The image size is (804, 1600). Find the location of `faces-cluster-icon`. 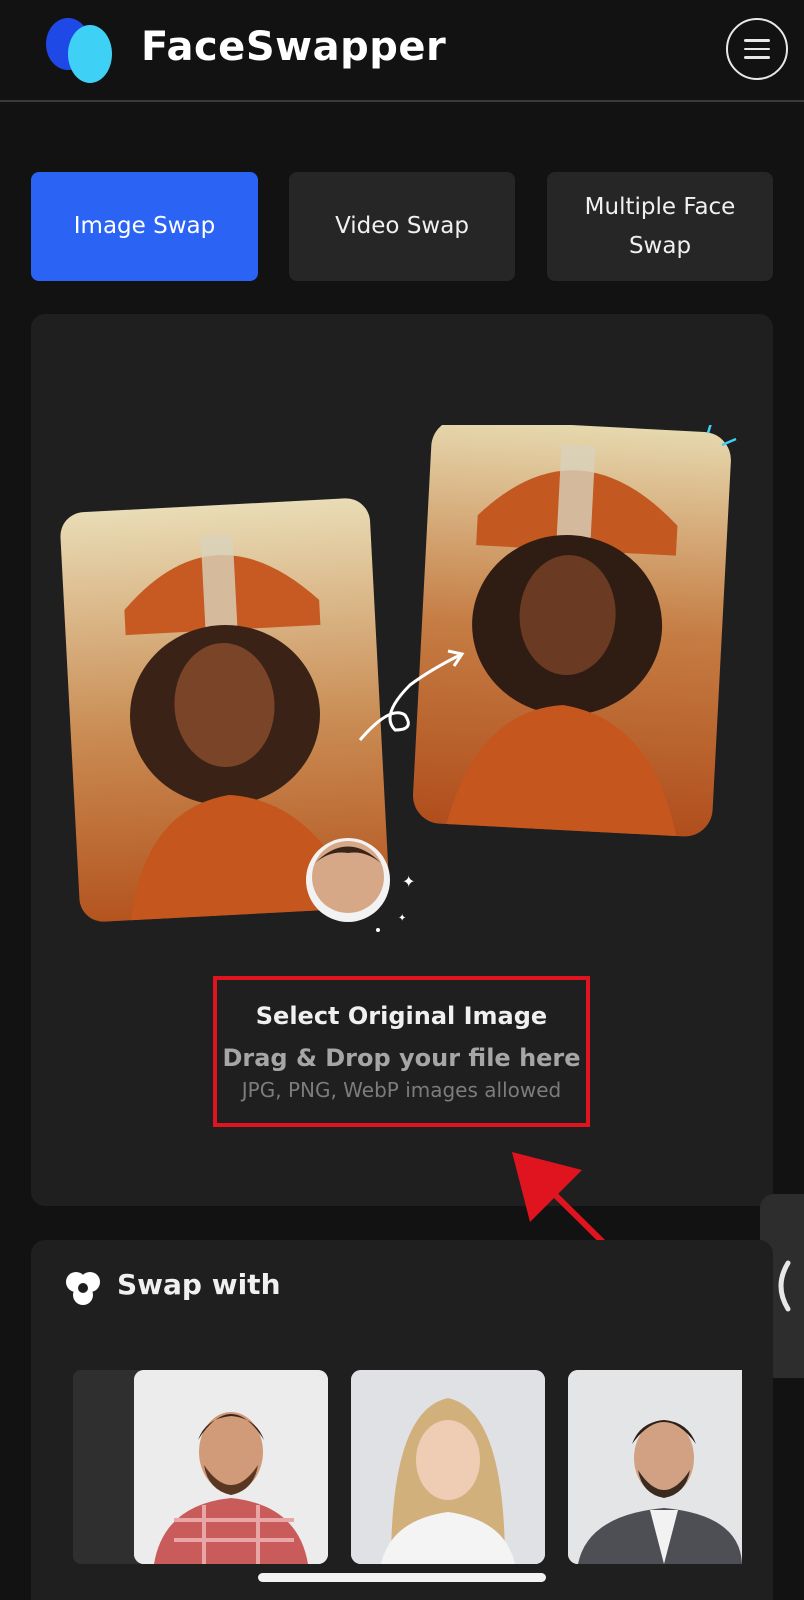

faces-cluster-icon is located at coordinates (83, 1288).